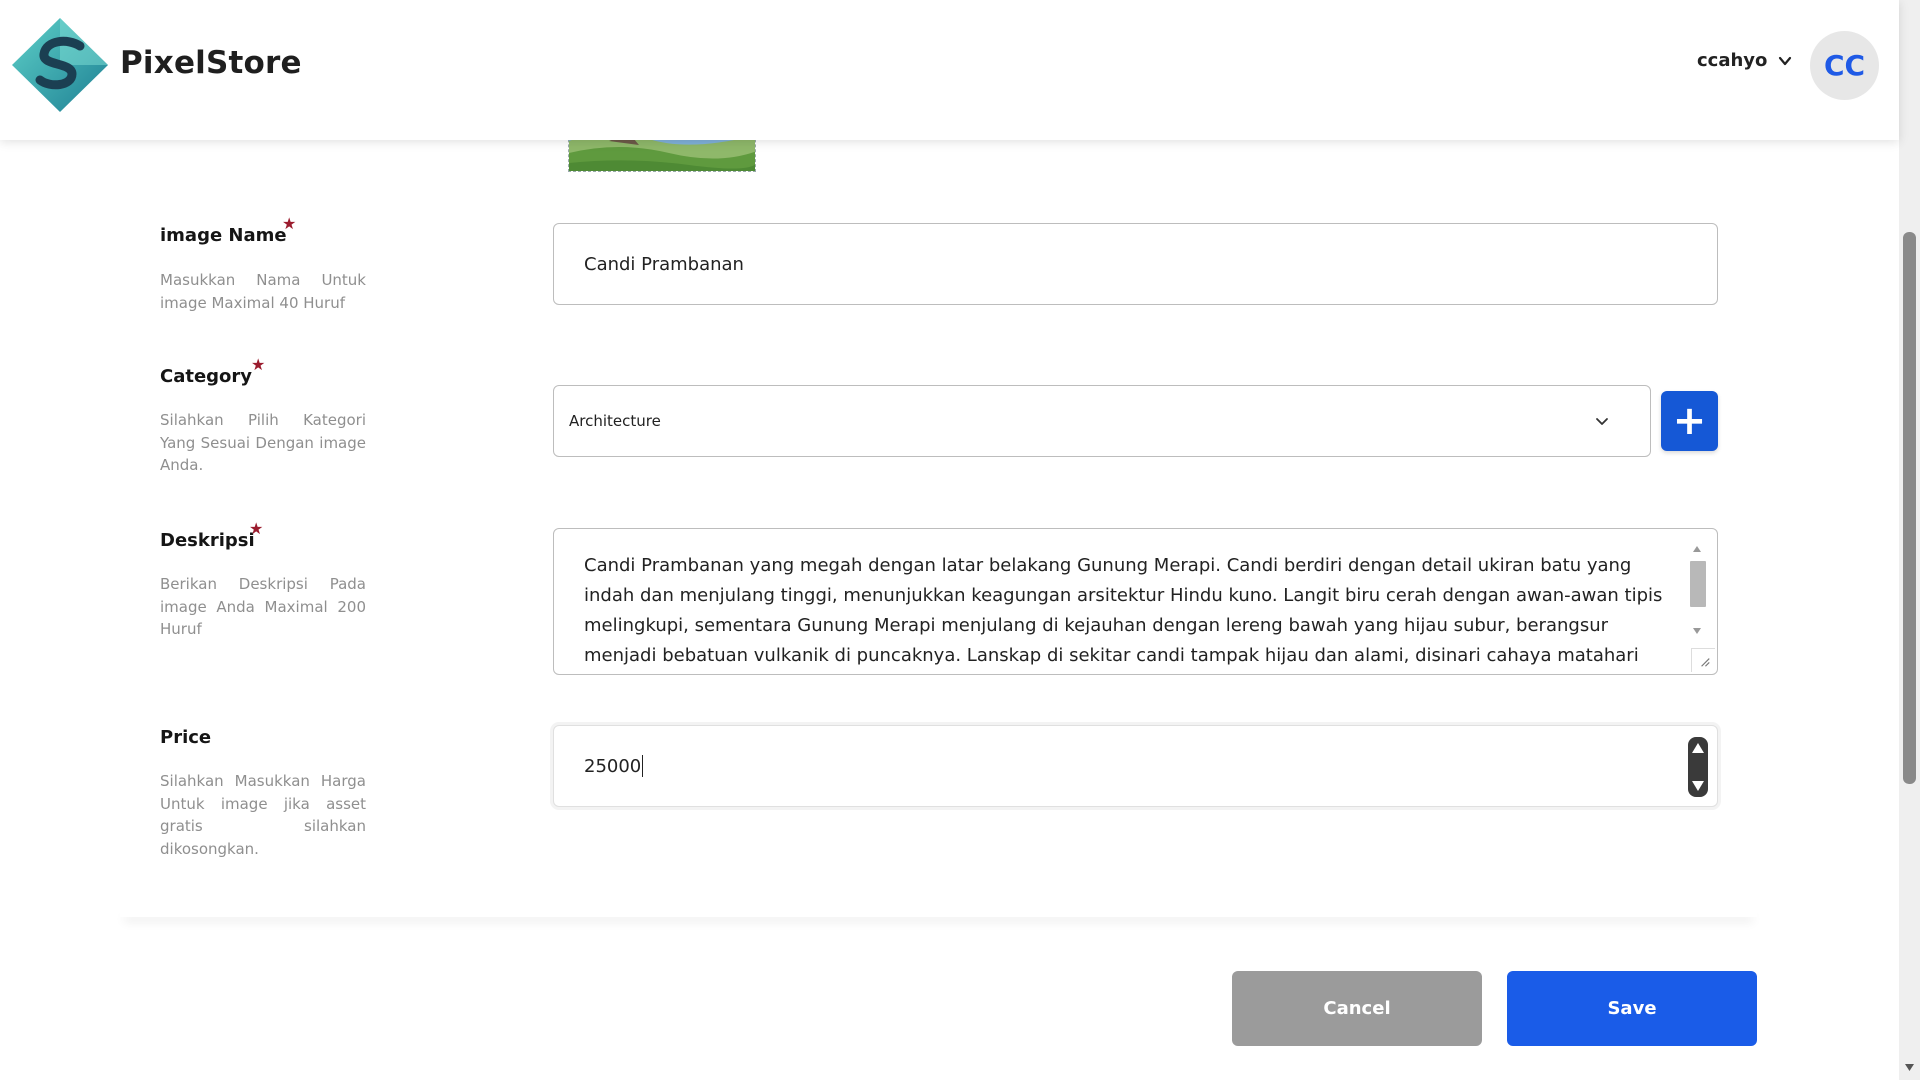  I want to click on price-input: 25000, so click(1135, 766).